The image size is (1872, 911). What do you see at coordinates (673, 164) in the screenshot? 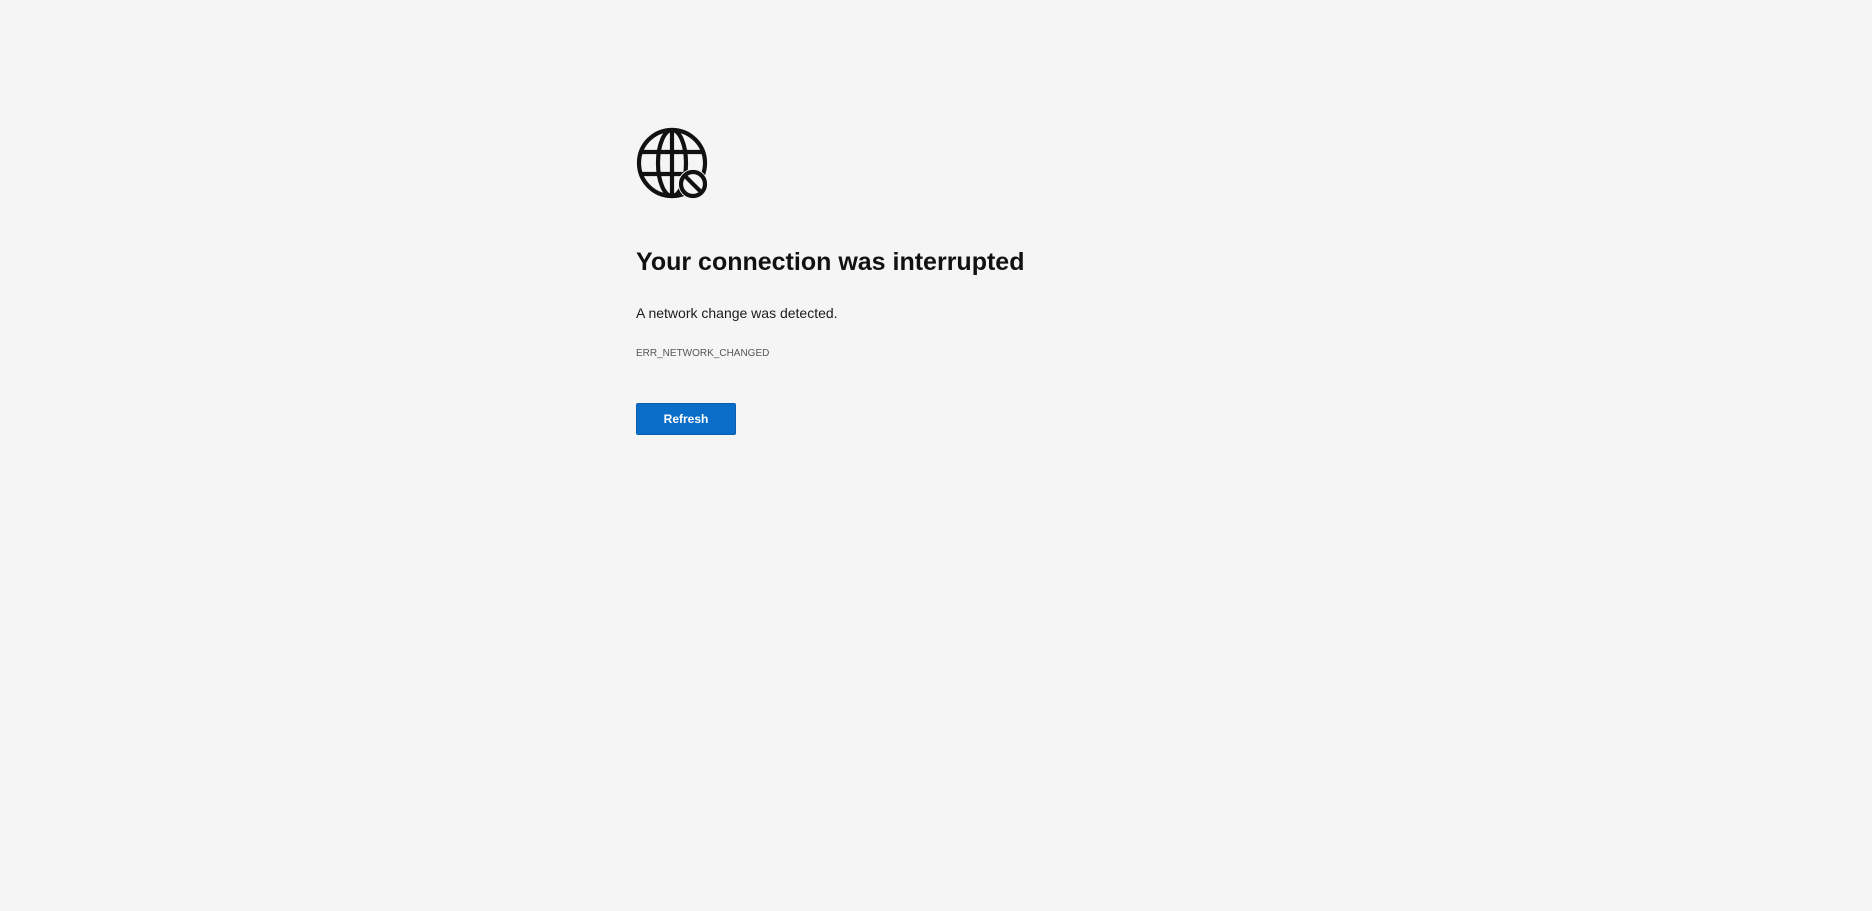
I see `globe-blocked-icon` at bounding box center [673, 164].